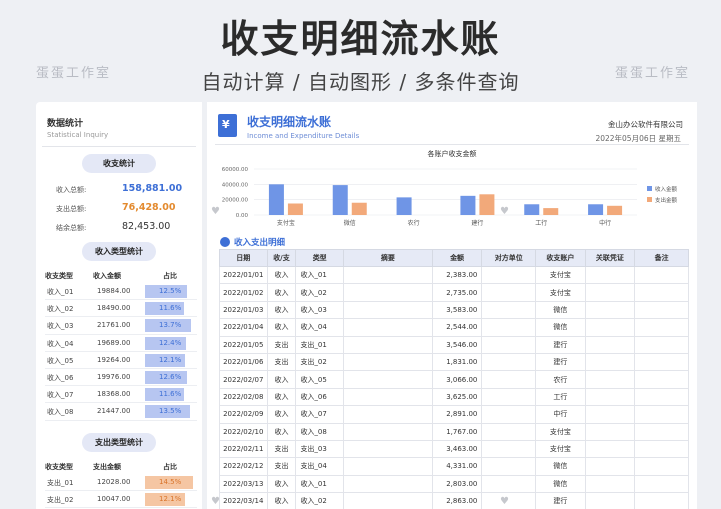  Describe the element at coordinates (227, 125) in the screenshot. I see `wallet-icon: ¥` at that location.